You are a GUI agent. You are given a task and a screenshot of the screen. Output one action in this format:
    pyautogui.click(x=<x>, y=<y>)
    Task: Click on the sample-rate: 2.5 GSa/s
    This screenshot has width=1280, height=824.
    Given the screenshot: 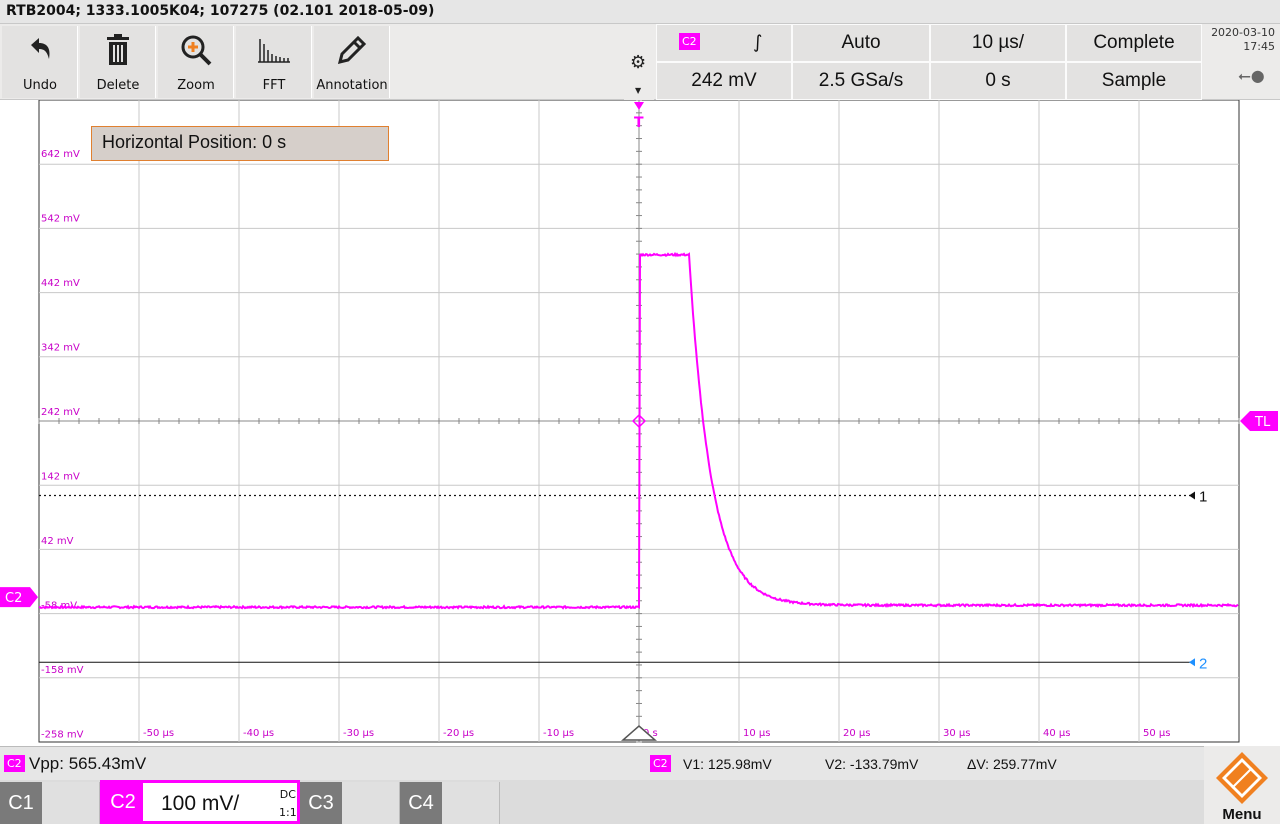 What is the action you would take?
    pyautogui.click(x=861, y=80)
    